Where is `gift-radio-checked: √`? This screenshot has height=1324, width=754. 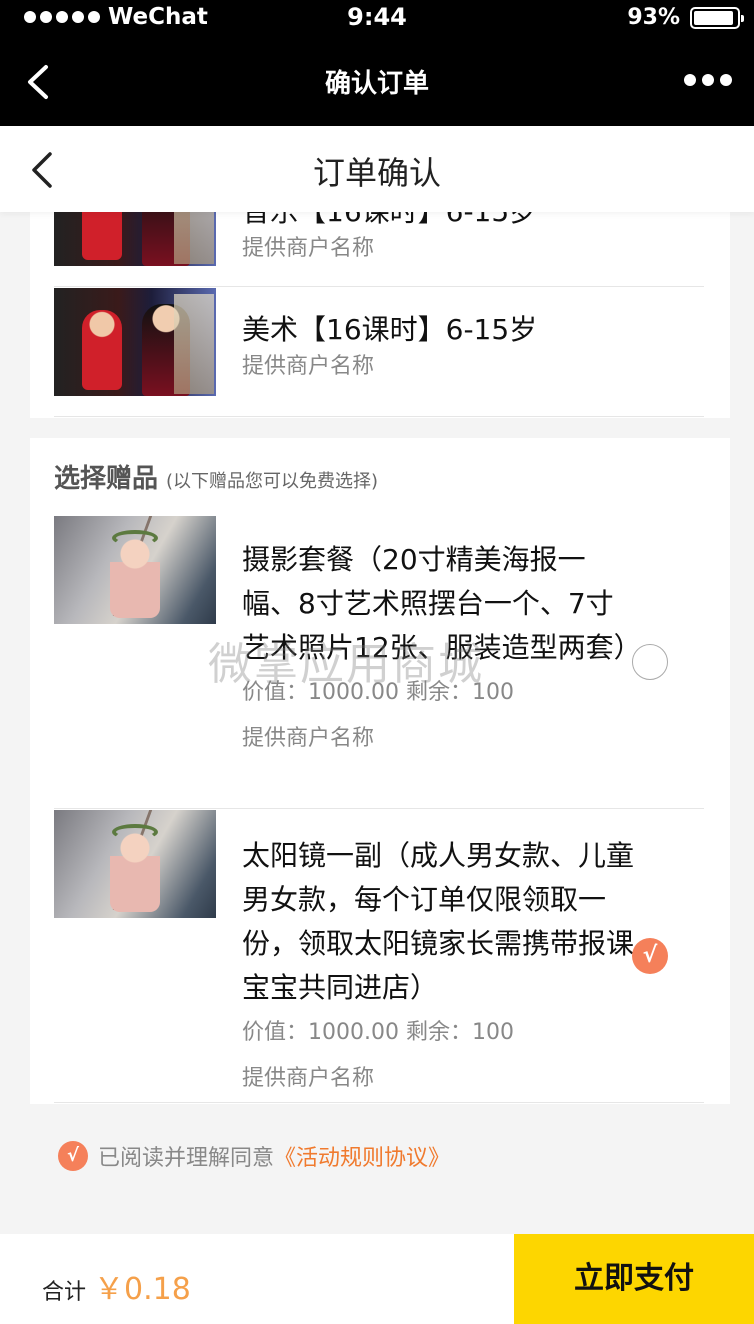
gift-radio-checked: √ is located at coordinates (650, 956).